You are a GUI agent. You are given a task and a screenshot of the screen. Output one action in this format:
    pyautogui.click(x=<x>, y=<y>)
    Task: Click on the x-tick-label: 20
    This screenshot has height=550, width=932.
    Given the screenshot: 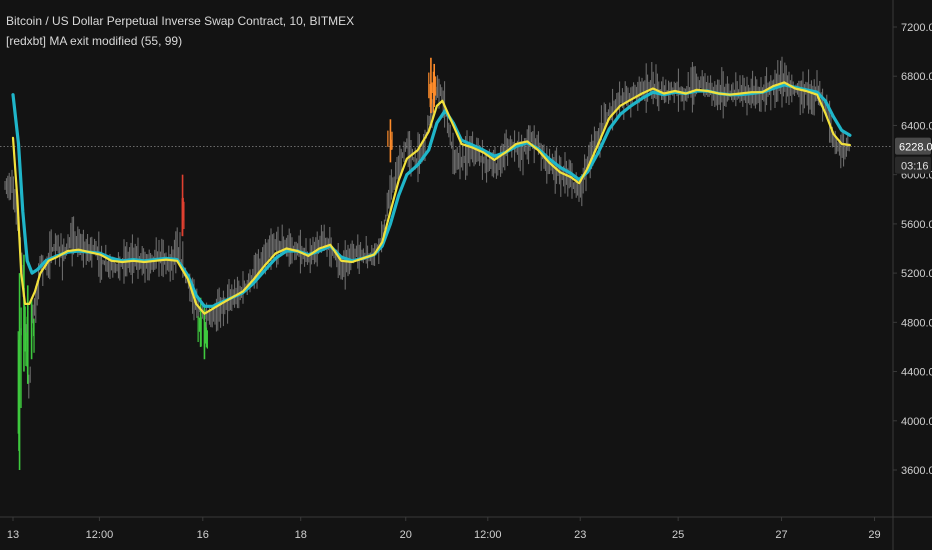 What is the action you would take?
    pyautogui.click(x=406, y=535)
    